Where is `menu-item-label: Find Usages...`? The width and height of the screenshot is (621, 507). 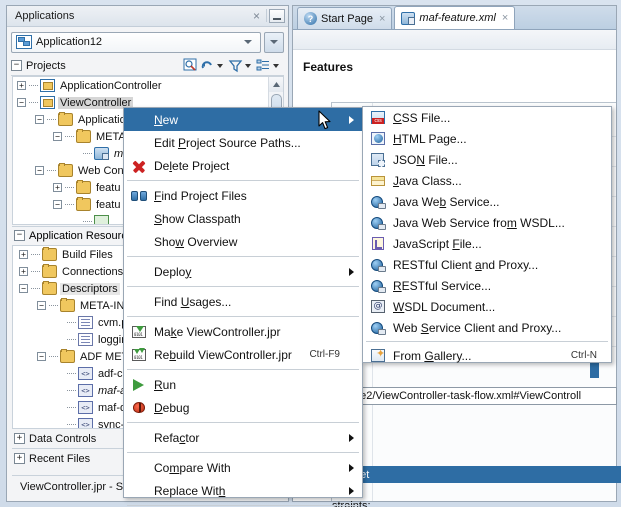 menu-item-label: Find Usages... is located at coordinates (193, 301).